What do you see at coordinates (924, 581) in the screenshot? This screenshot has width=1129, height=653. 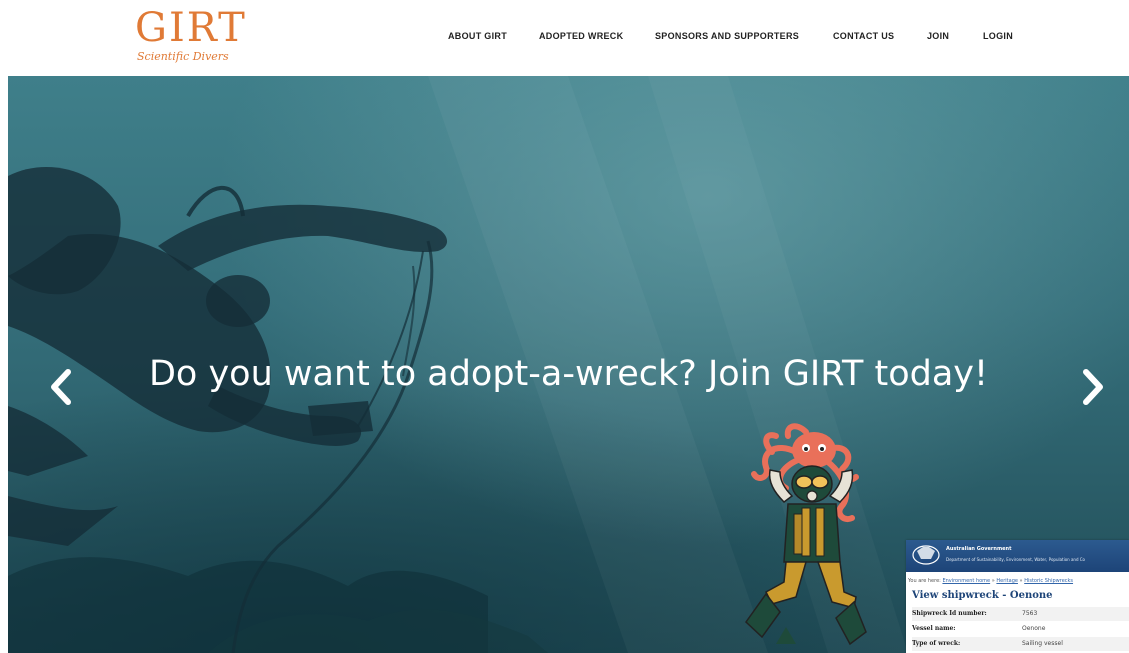 I see `breadcrumb-prefix: You are here:` at bounding box center [924, 581].